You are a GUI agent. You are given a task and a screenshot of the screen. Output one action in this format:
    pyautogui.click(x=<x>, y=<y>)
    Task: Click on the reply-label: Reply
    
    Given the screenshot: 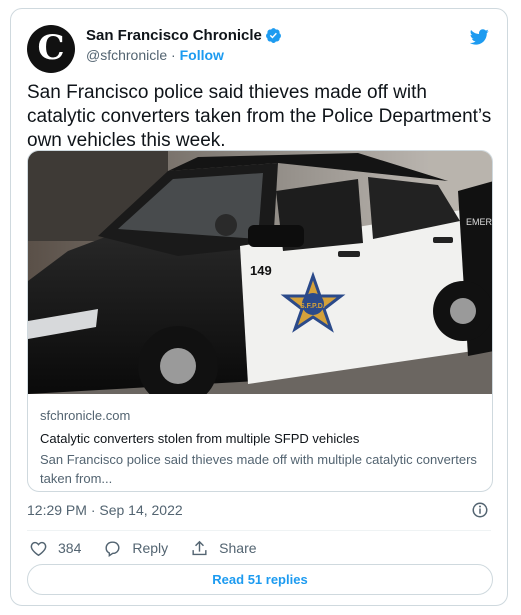 What is the action you would take?
    pyautogui.click(x=150, y=548)
    